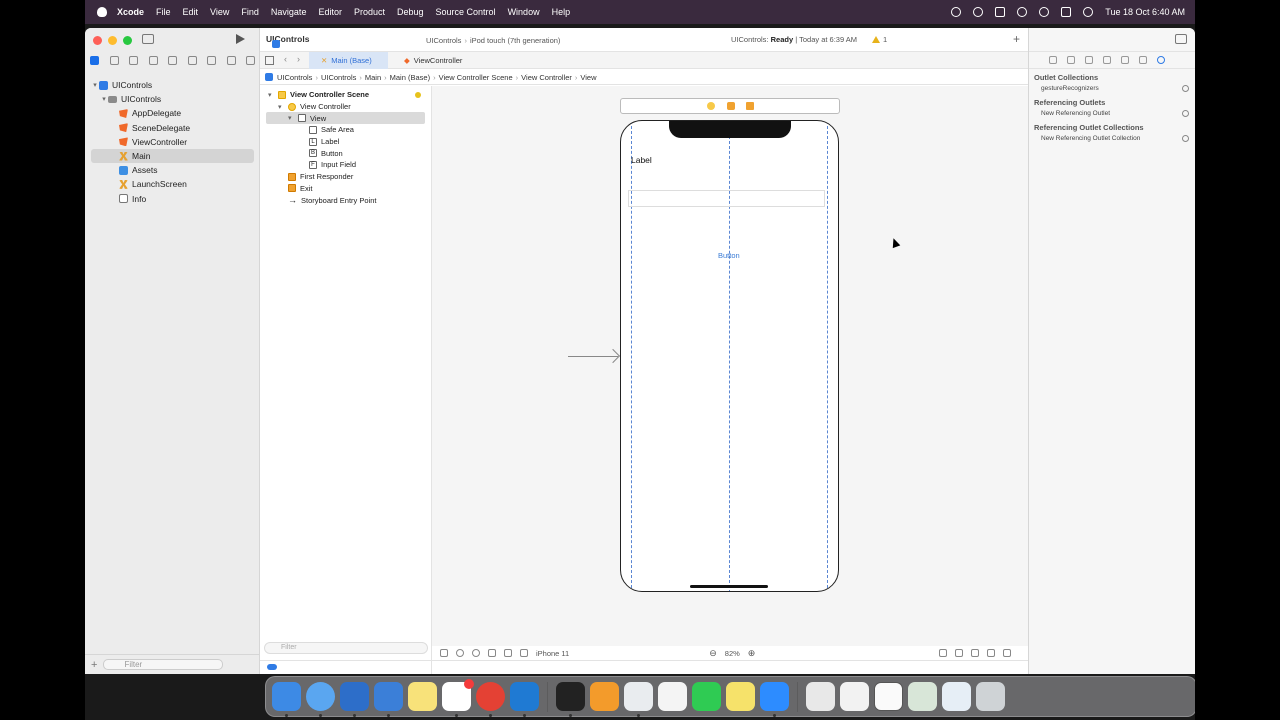  I want to click on file-inspector-icon, so click(1053, 60).